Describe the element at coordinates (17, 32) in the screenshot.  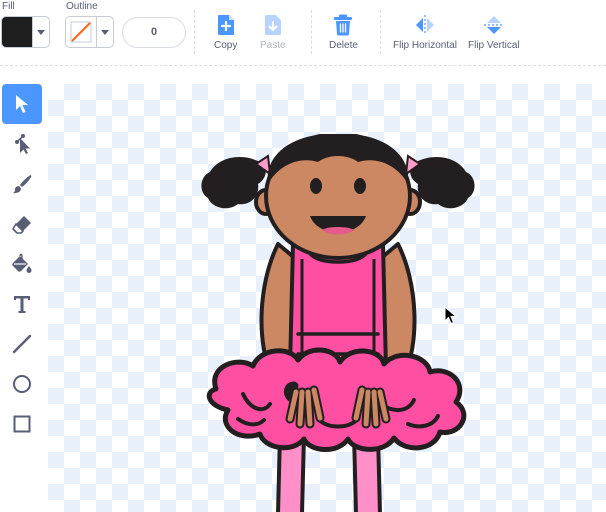
I see `fill-swatch` at that location.